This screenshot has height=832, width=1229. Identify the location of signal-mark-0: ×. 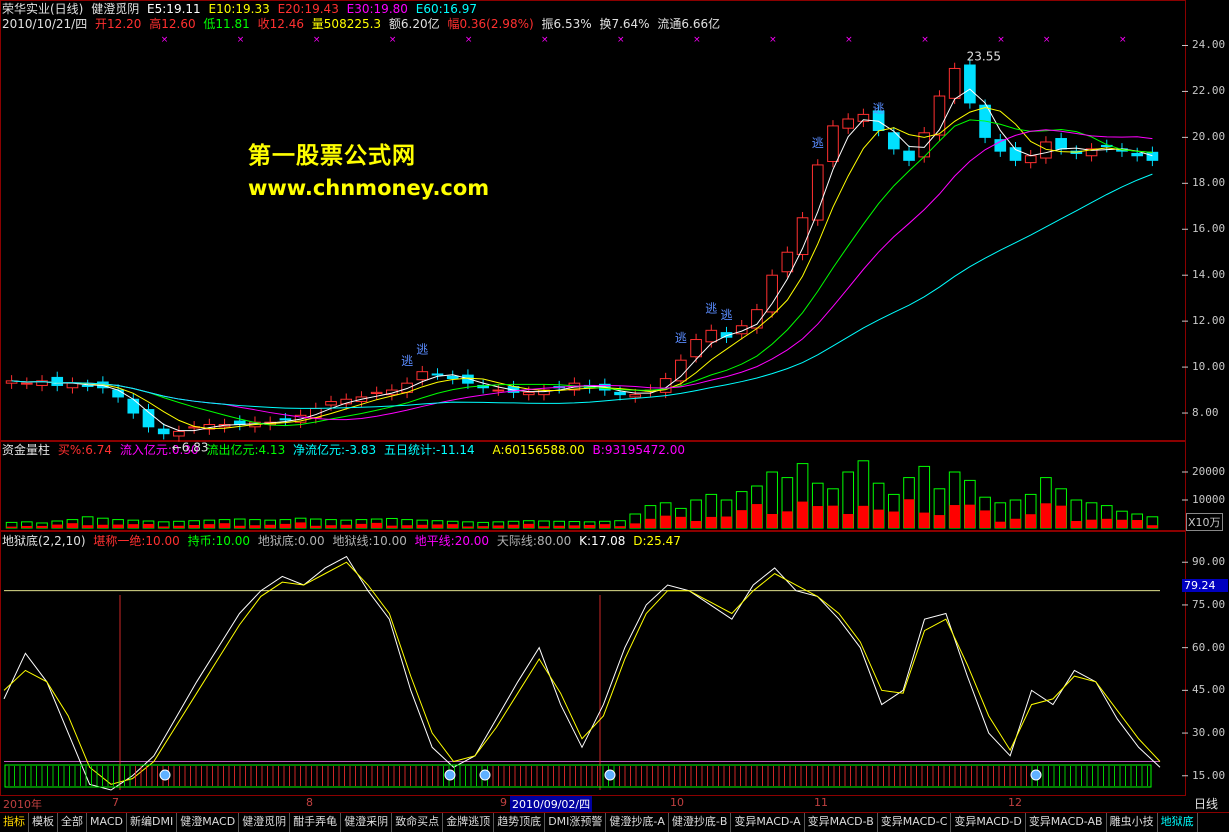
(165, 40).